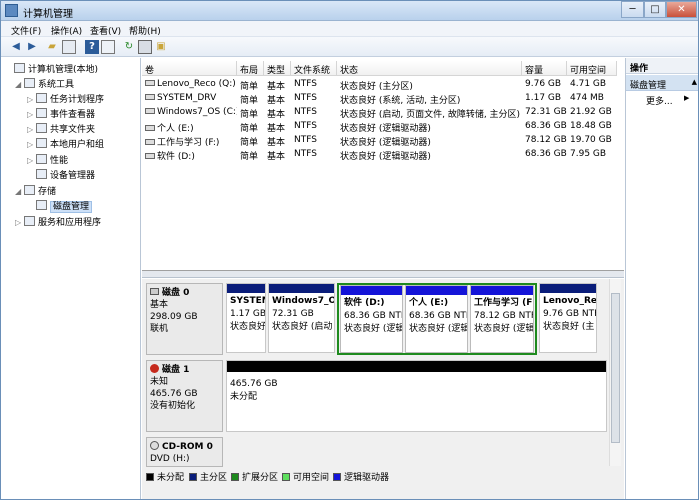 This screenshot has height=500, width=699. I want to click on disk-warning-icon, so click(154, 368).